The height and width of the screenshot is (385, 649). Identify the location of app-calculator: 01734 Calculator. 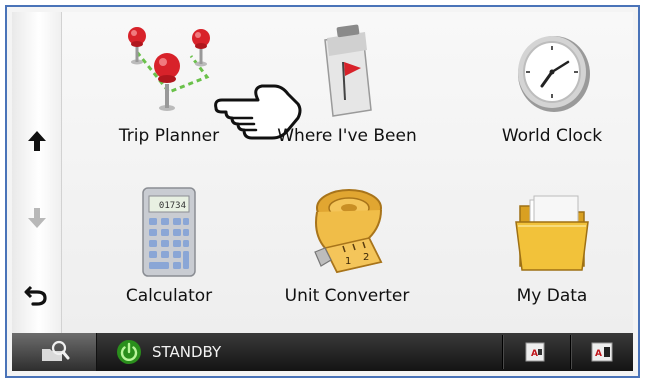
(169, 247).